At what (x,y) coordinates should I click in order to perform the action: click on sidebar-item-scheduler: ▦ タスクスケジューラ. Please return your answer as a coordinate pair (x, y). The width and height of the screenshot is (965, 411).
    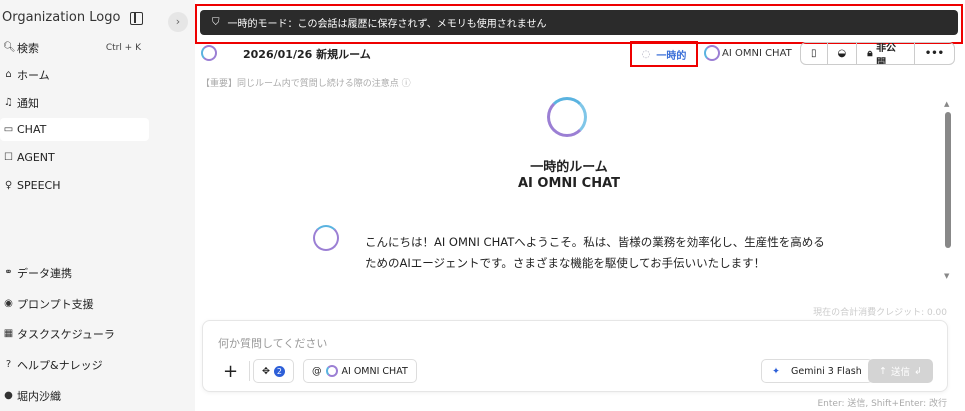
    Looking at the image, I should click on (74, 333).